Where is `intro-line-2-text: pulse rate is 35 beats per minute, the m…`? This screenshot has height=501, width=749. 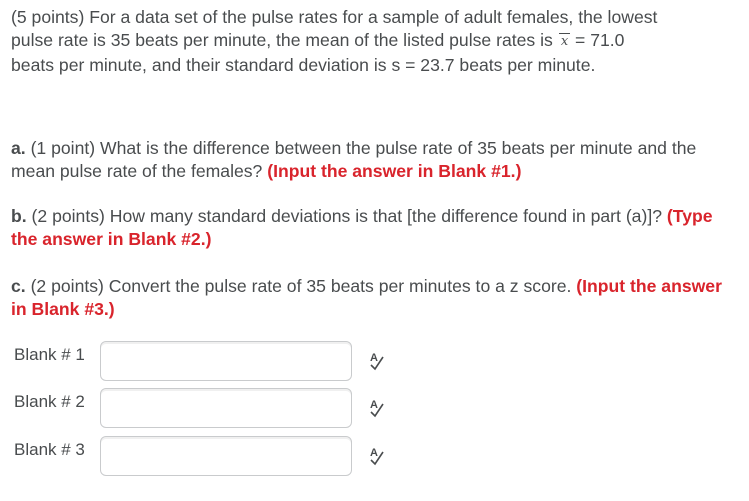
intro-line-2-text: pulse rate is 35 beats per minute, the m… is located at coordinates (282, 40).